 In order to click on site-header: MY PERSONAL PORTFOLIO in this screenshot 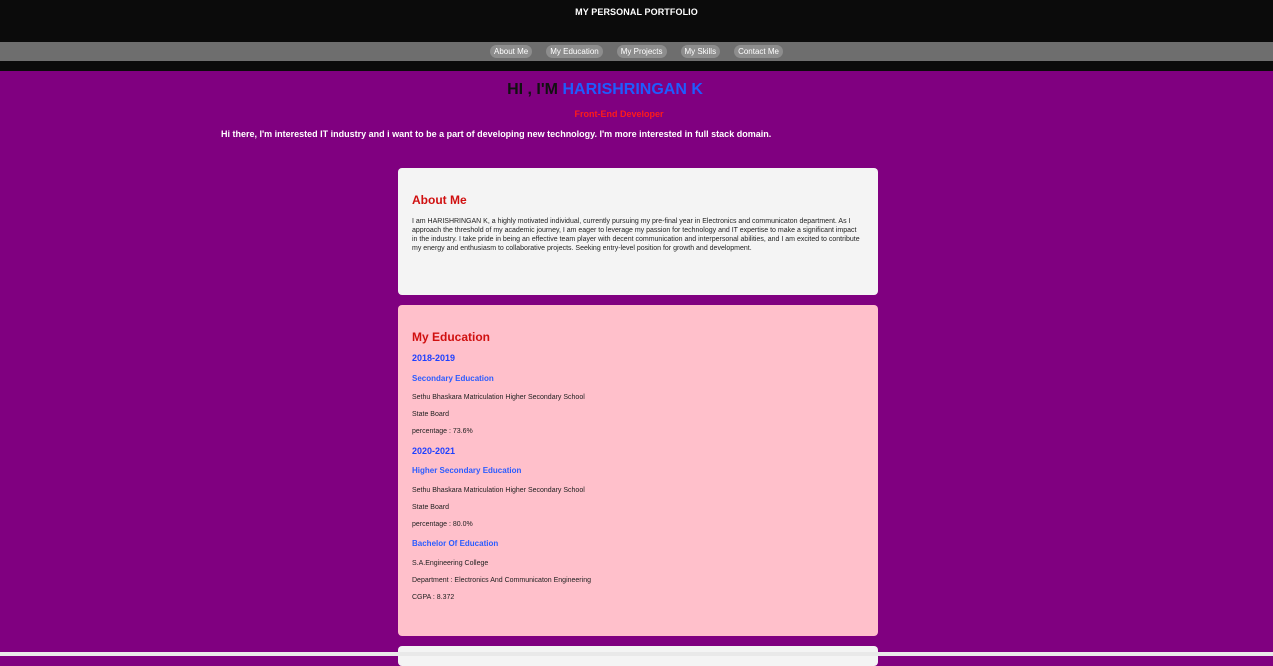, I will do `click(636, 21)`.